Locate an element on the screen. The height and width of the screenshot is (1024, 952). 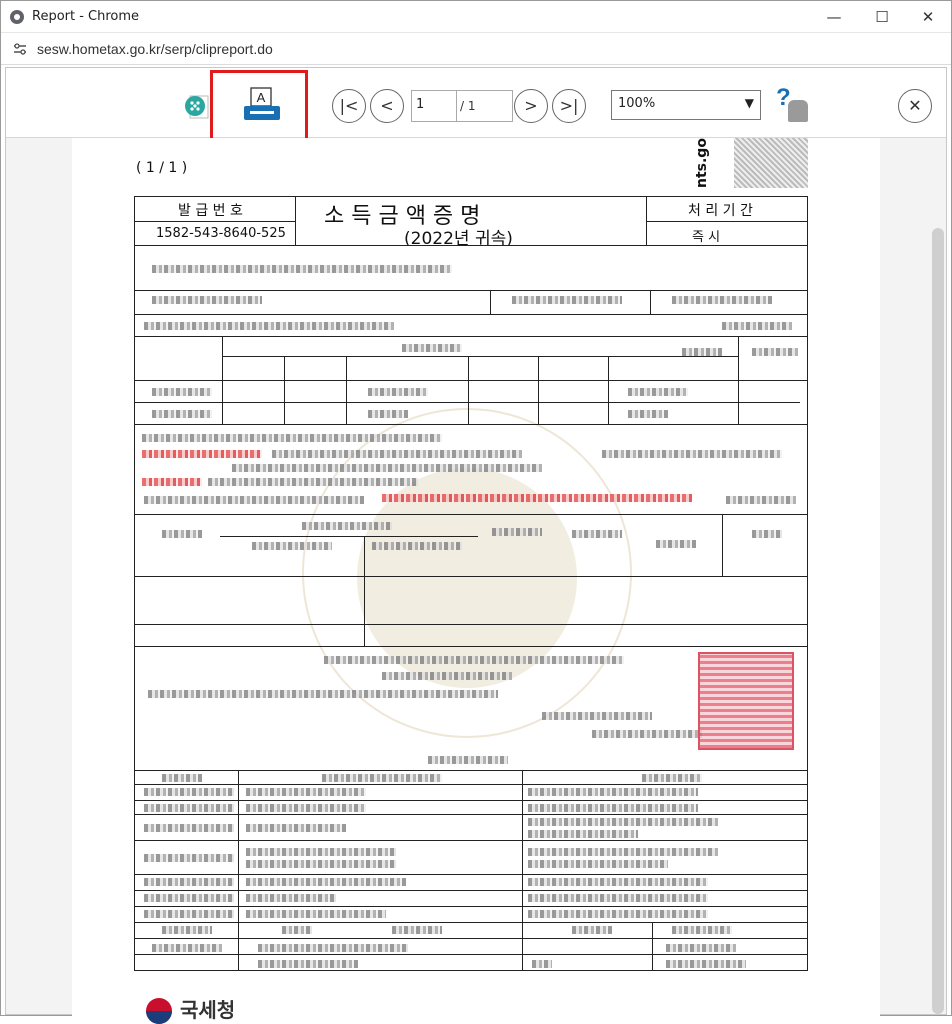
site-mark: nts.go is located at coordinates (702, 163).